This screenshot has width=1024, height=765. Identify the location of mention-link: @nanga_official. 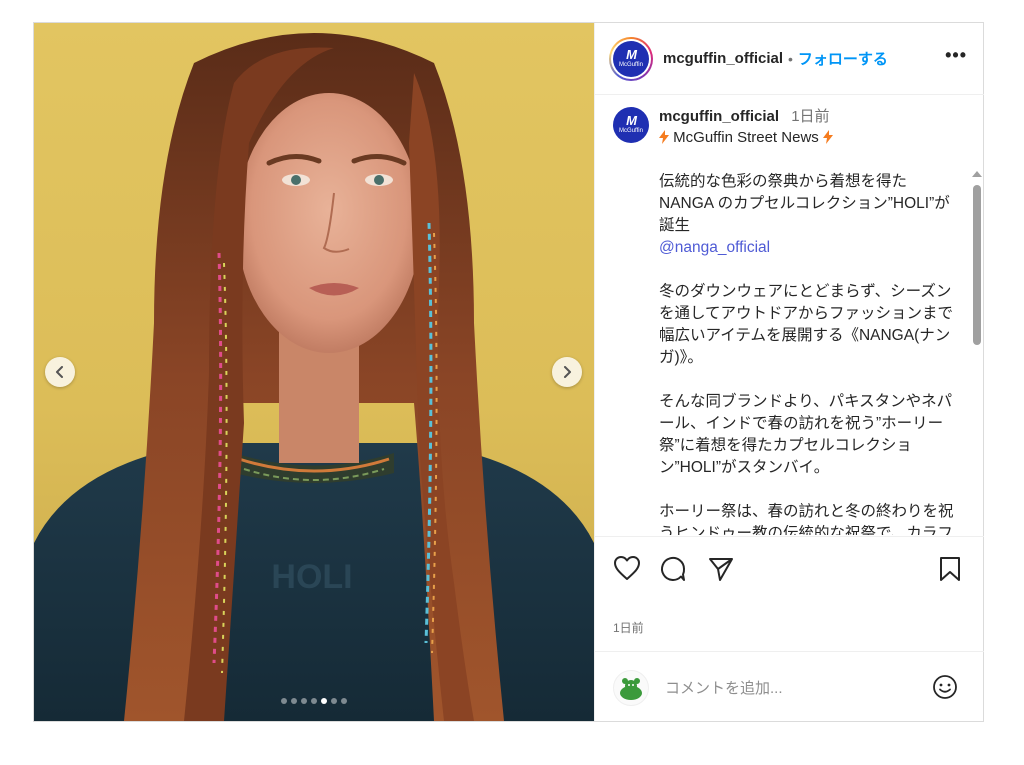
(714, 247).